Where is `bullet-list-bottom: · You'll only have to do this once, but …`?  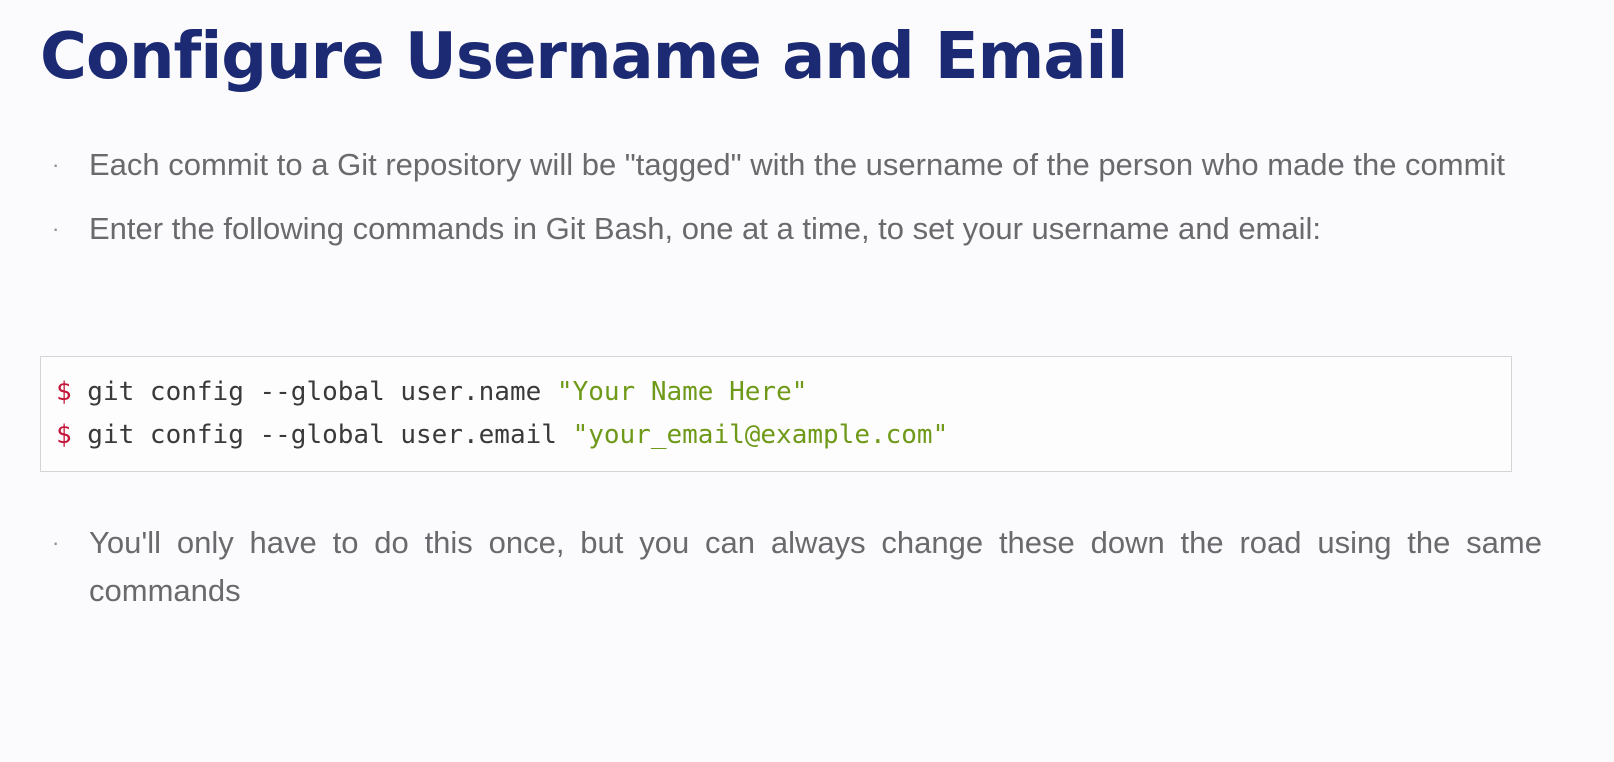 bullet-list-bottom: · You'll only have to do this once, but … is located at coordinates (797, 567).